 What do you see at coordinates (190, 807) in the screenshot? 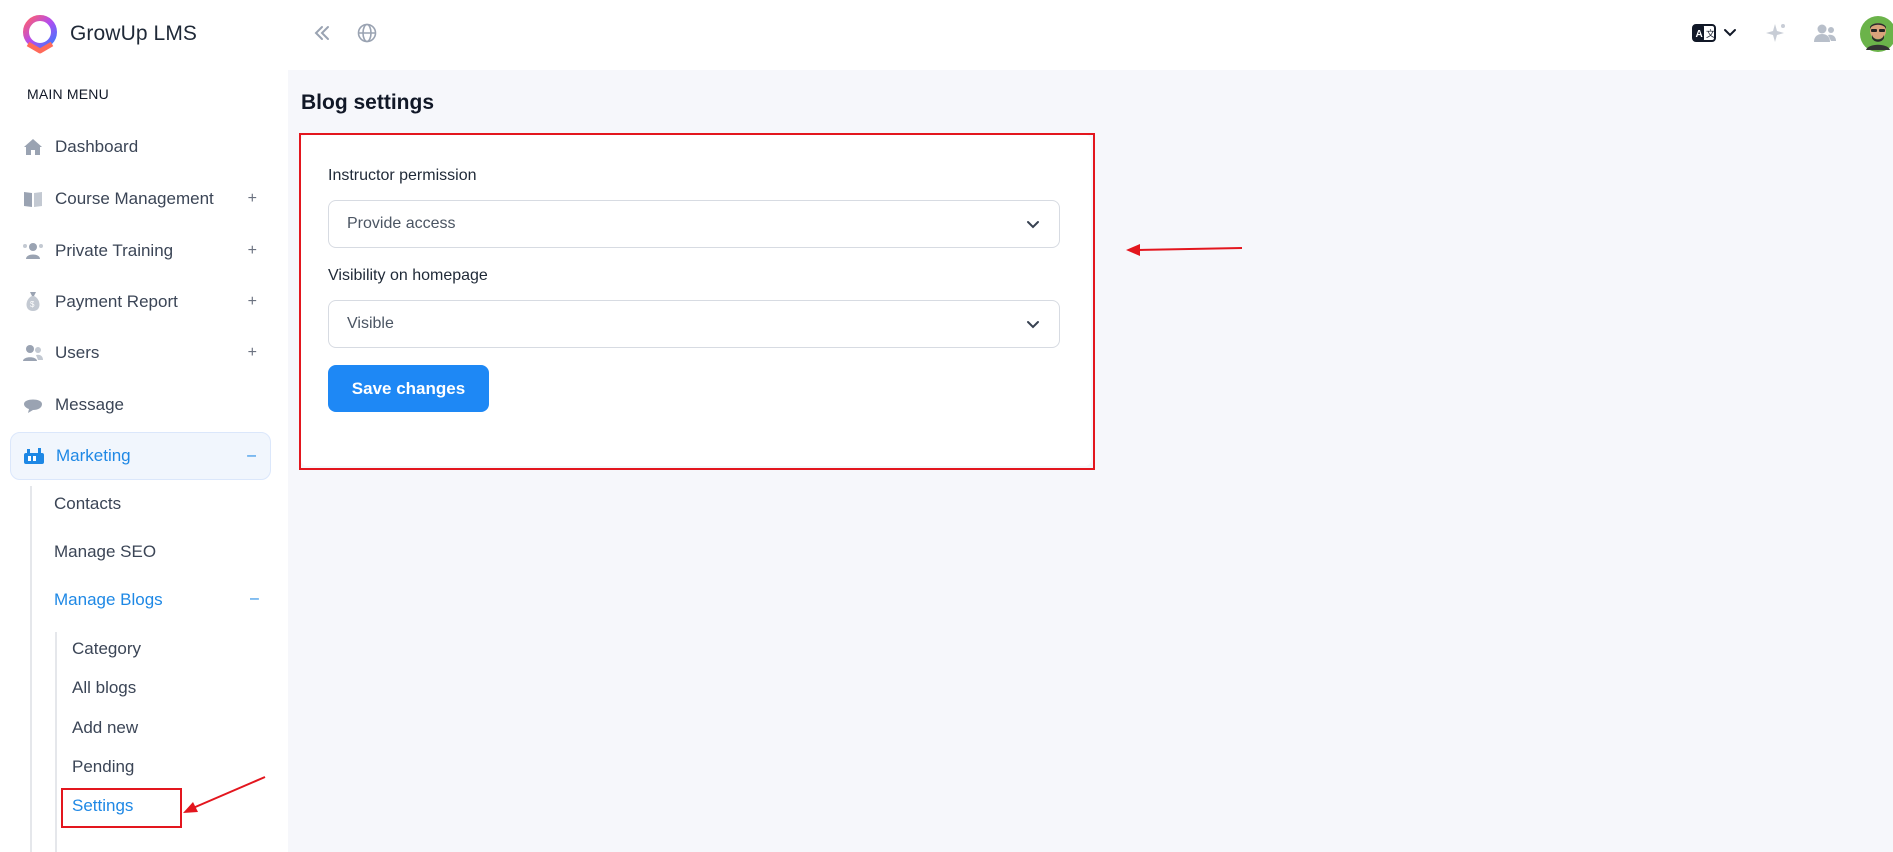
I see `annotation-arrowhead-settings` at bounding box center [190, 807].